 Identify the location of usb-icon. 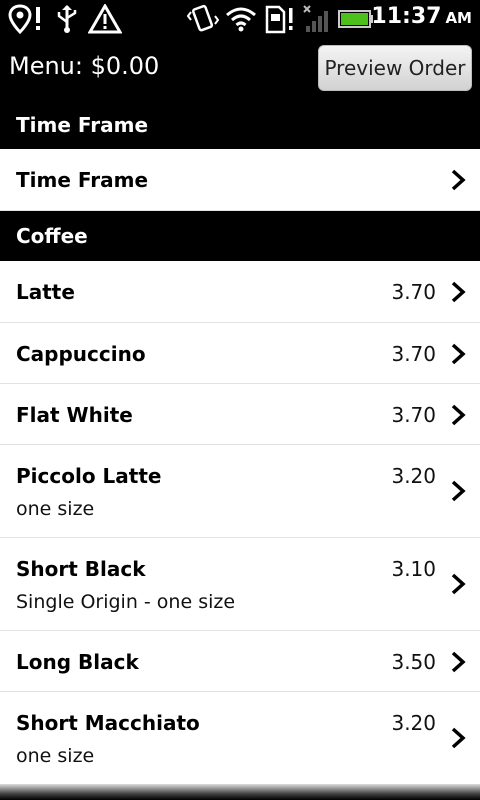
(67, 19).